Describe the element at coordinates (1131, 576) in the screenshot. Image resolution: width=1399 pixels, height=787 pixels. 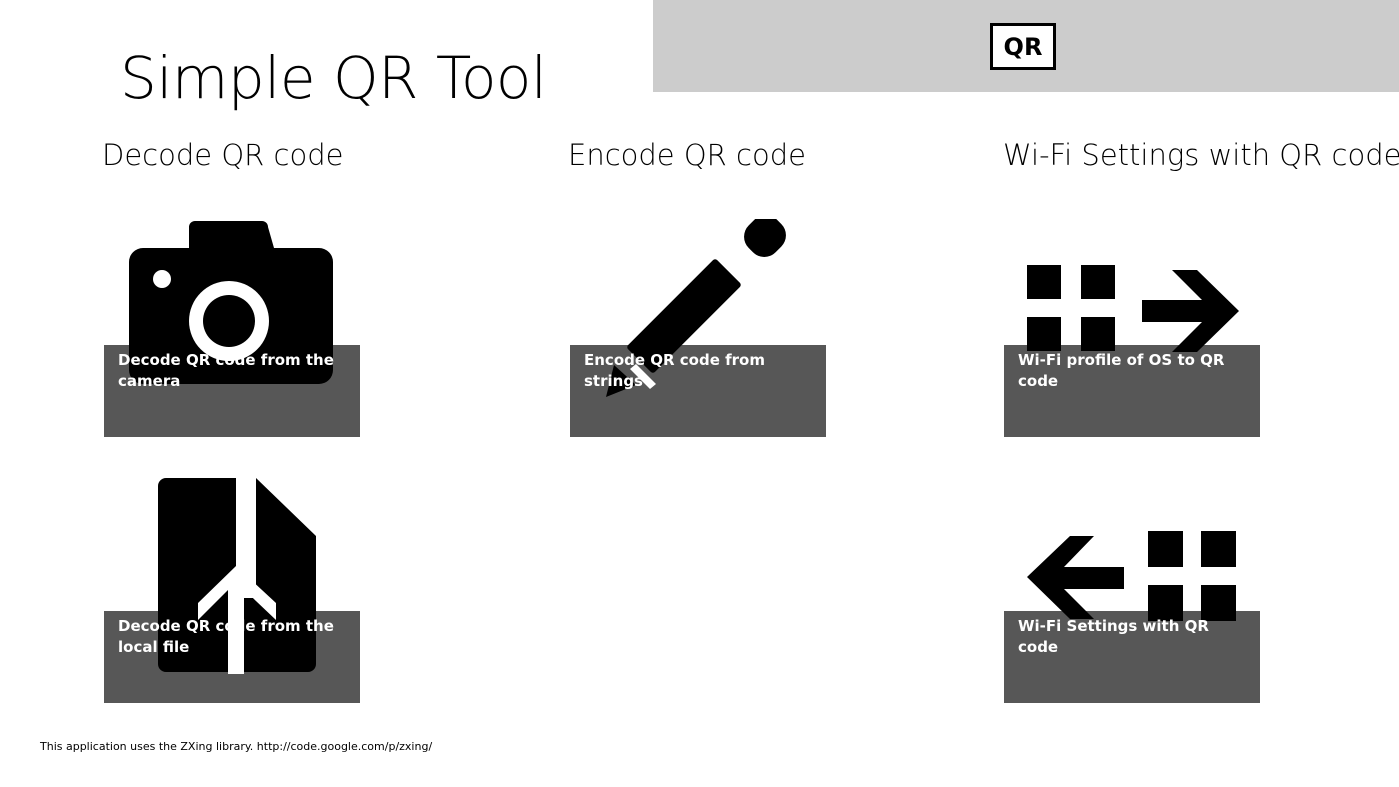
I see `arrow-left-grid-icon` at that location.